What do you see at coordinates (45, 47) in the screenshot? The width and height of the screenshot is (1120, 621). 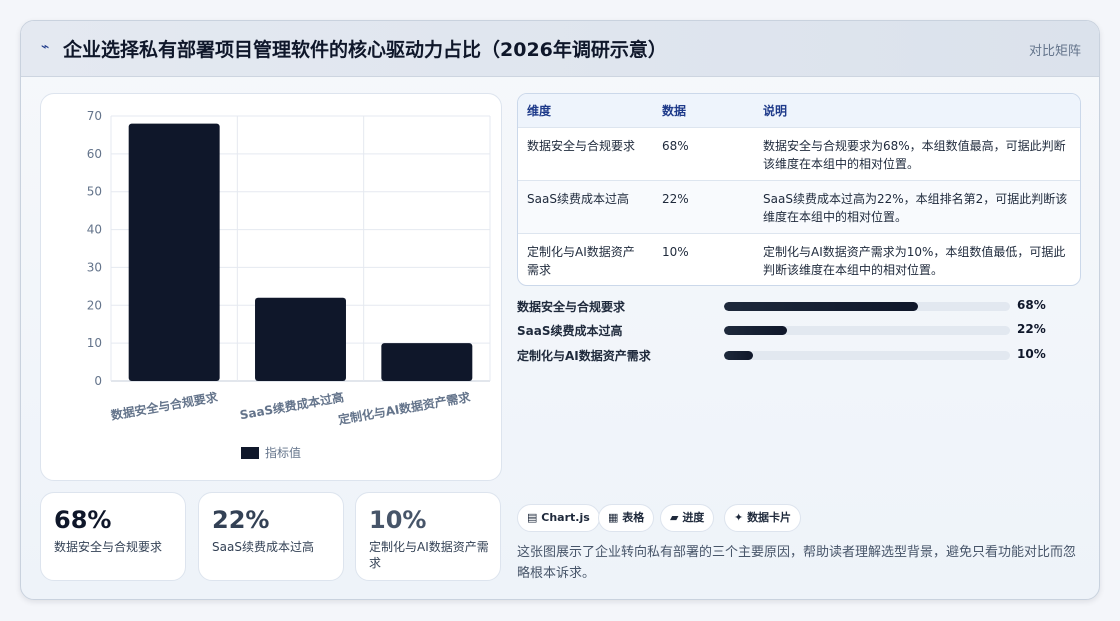 I see `pulse-icon: ⌁` at bounding box center [45, 47].